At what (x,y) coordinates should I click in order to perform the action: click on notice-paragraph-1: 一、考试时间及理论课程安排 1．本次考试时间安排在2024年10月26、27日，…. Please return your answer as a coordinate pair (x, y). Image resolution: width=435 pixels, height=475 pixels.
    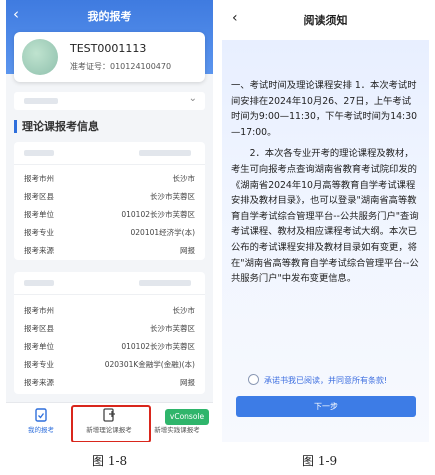
    Looking at the image, I should click on (324, 109).